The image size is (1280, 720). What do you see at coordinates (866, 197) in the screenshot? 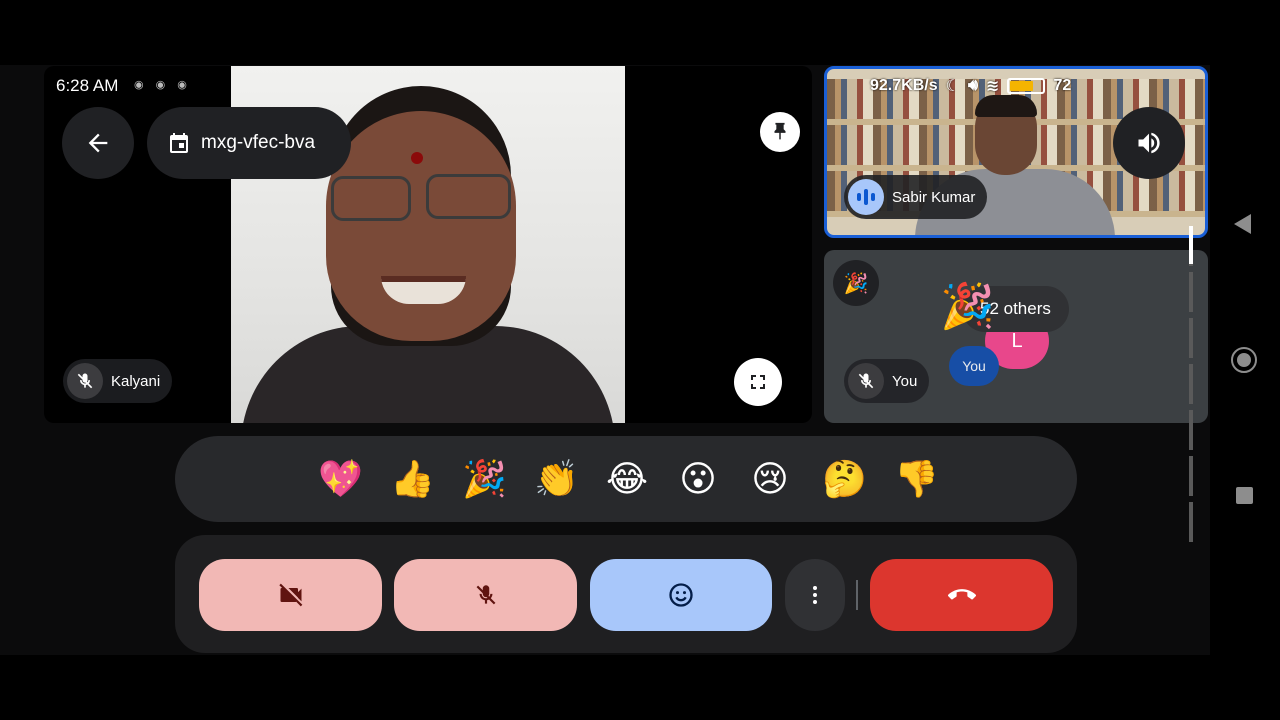
I see `speaking-indicator-icon` at bounding box center [866, 197].